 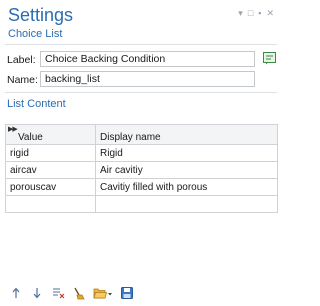 I want to click on display-name-cell: Cavitiy filled with porous, so click(x=186, y=187).